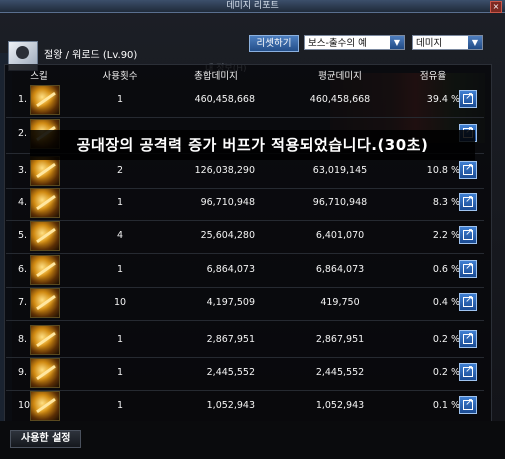  I want to click on table-row: 10. 1 1,052,943 1,052,943 0.1 %, so click(252, 405).